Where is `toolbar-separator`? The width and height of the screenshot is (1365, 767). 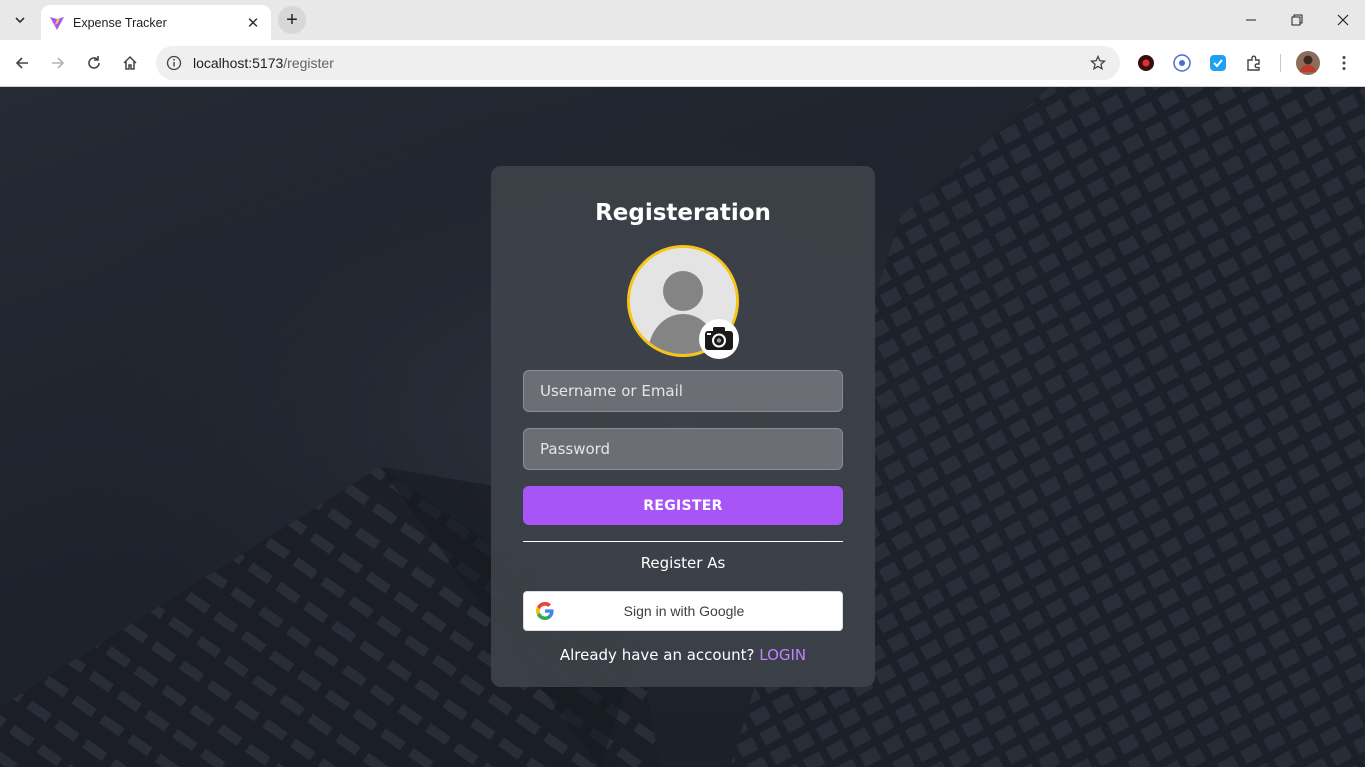
toolbar-separator is located at coordinates (1280, 63).